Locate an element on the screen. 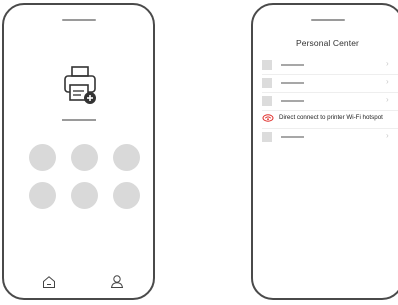  add-printer-button is located at coordinates (82, 87).